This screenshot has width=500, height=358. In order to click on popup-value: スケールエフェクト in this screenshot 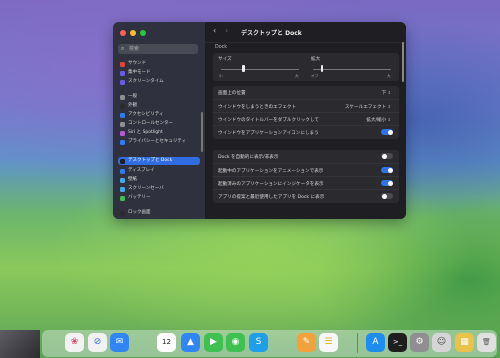, I will do `click(366, 107)`.